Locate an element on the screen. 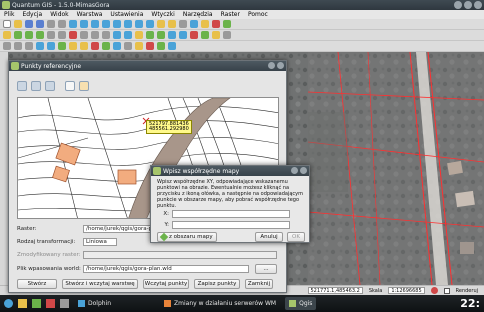  scale-bar-icon is located at coordinates (84, 46).